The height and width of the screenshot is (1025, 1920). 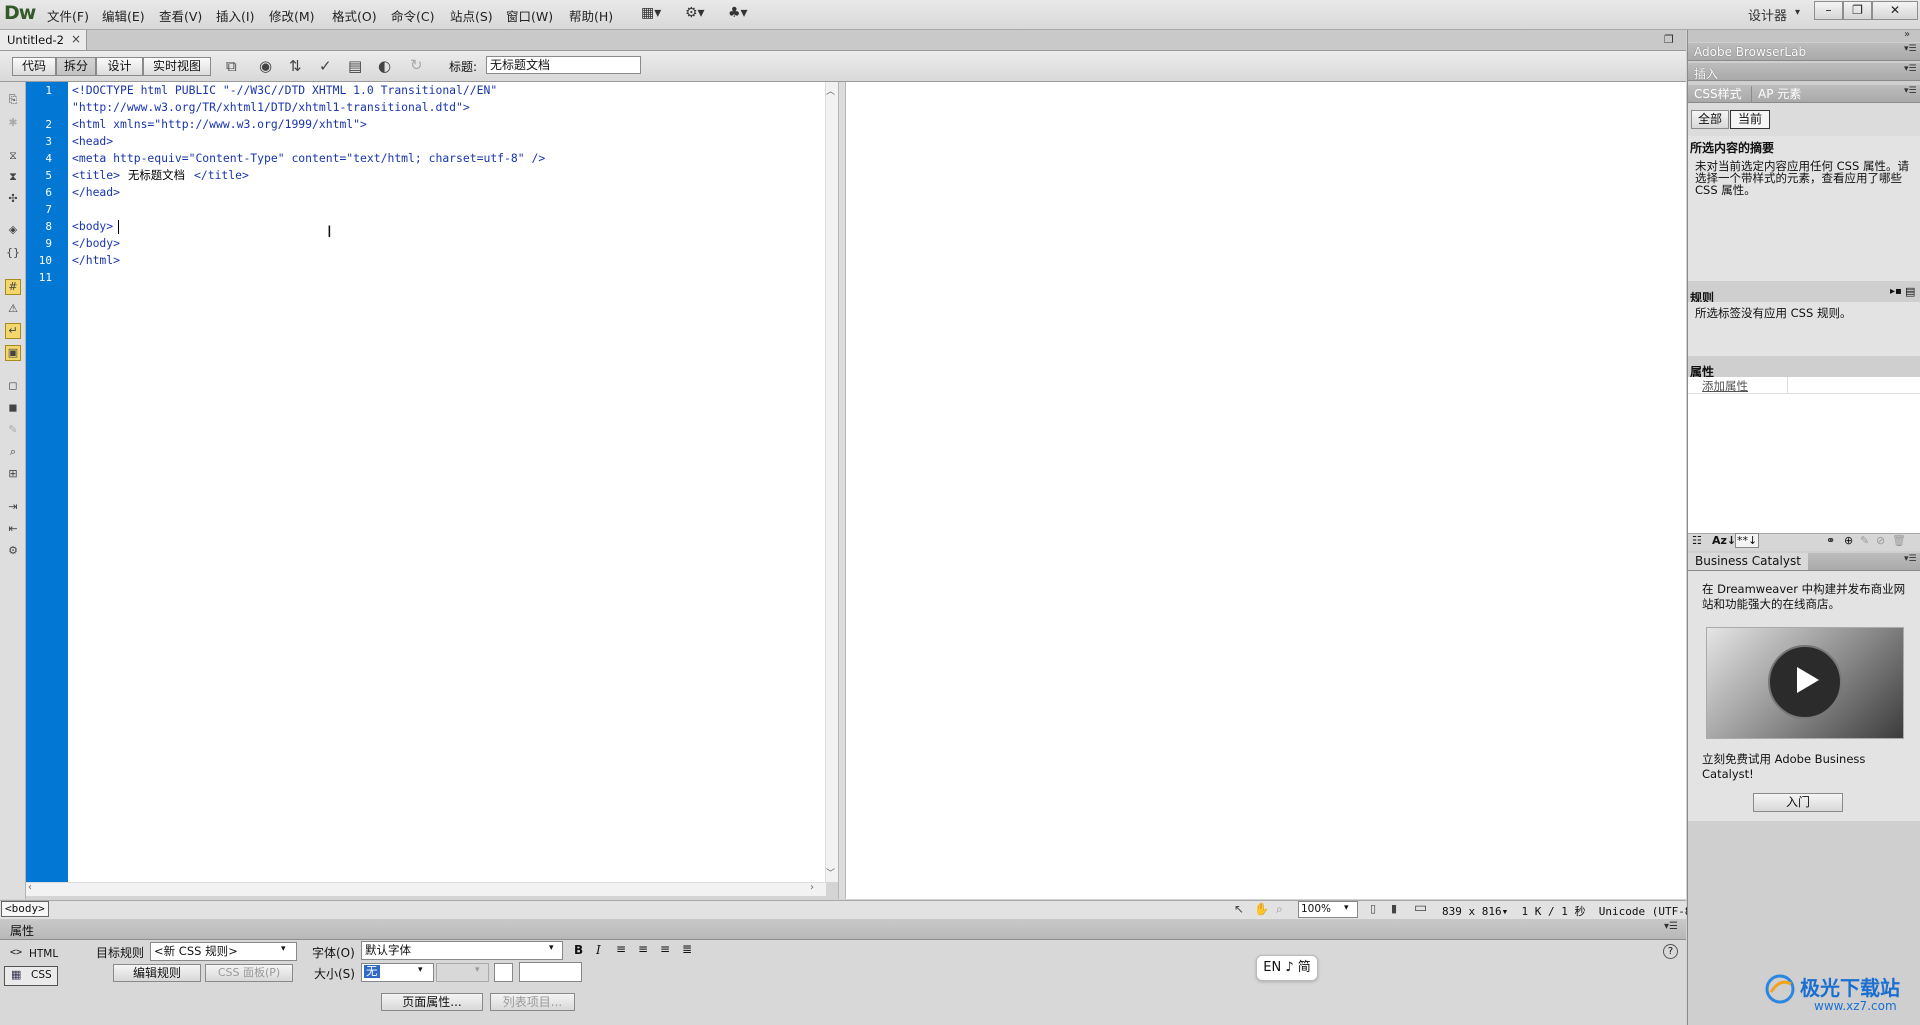 What do you see at coordinates (812, 887) in the screenshot?
I see `scroll-right-icon: ›` at bounding box center [812, 887].